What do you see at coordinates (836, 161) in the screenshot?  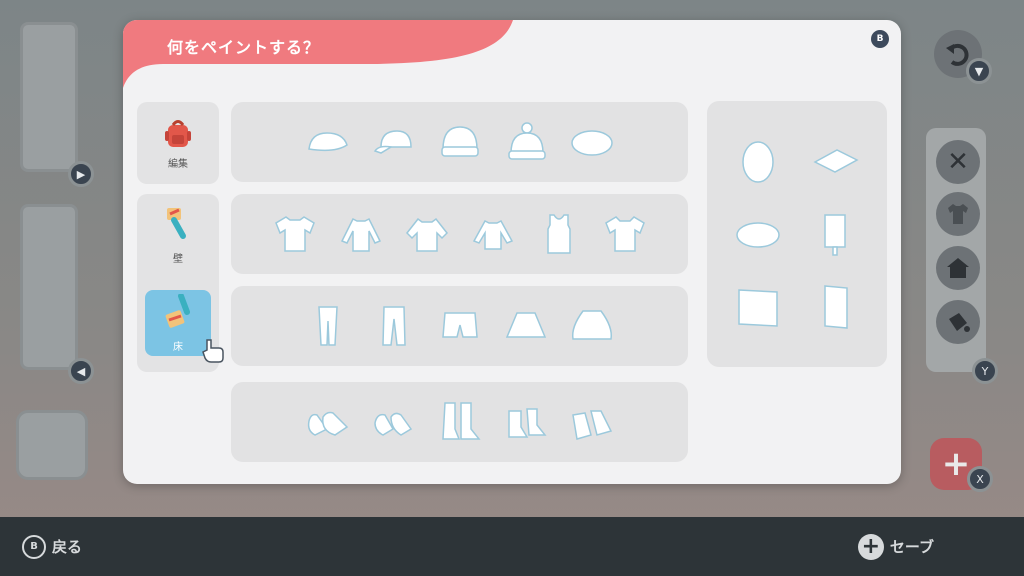 I see `floor-tile-icon` at bounding box center [836, 161].